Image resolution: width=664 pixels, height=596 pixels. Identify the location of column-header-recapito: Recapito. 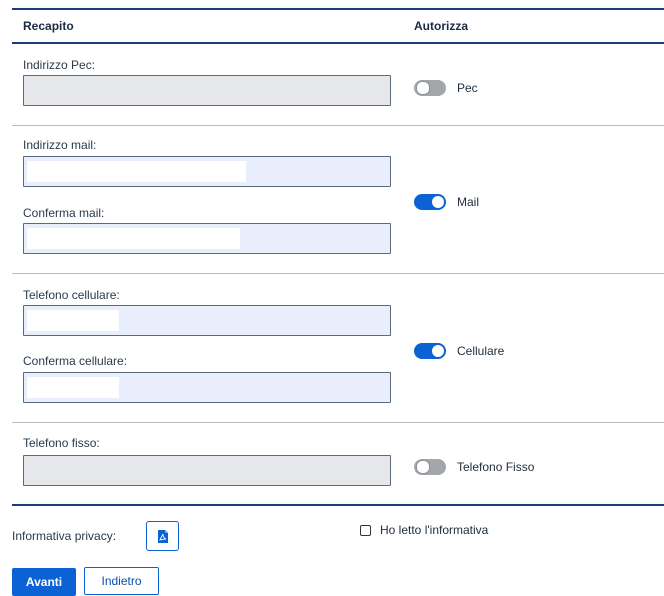
(48, 26).